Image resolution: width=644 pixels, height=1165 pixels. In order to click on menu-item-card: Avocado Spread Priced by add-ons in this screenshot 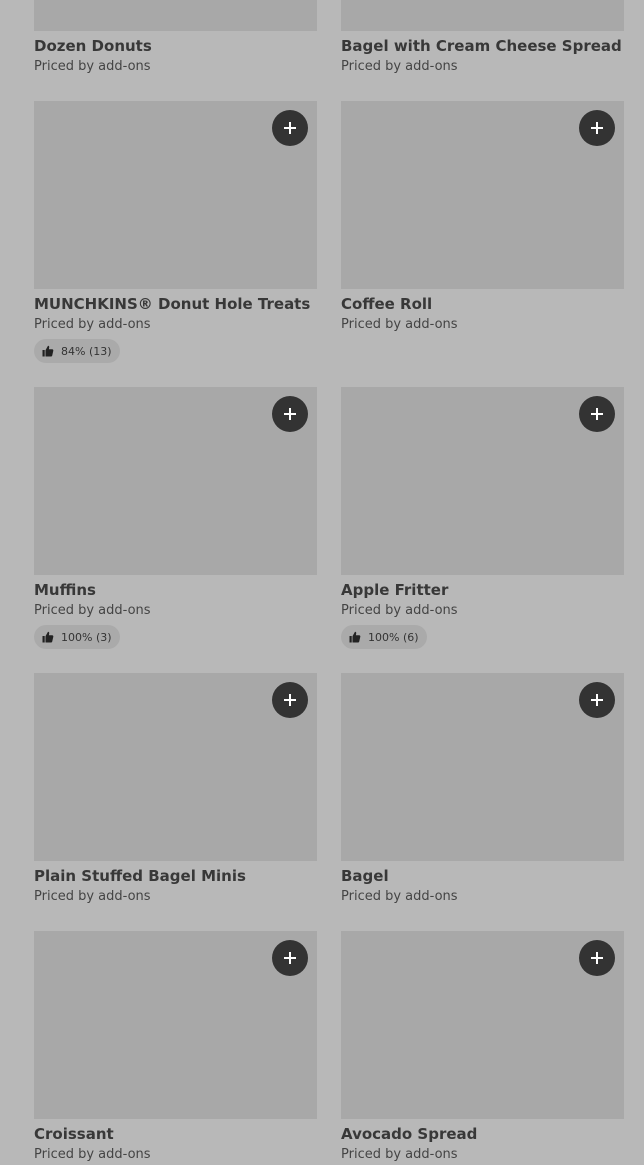, I will do `click(482, 1047)`.